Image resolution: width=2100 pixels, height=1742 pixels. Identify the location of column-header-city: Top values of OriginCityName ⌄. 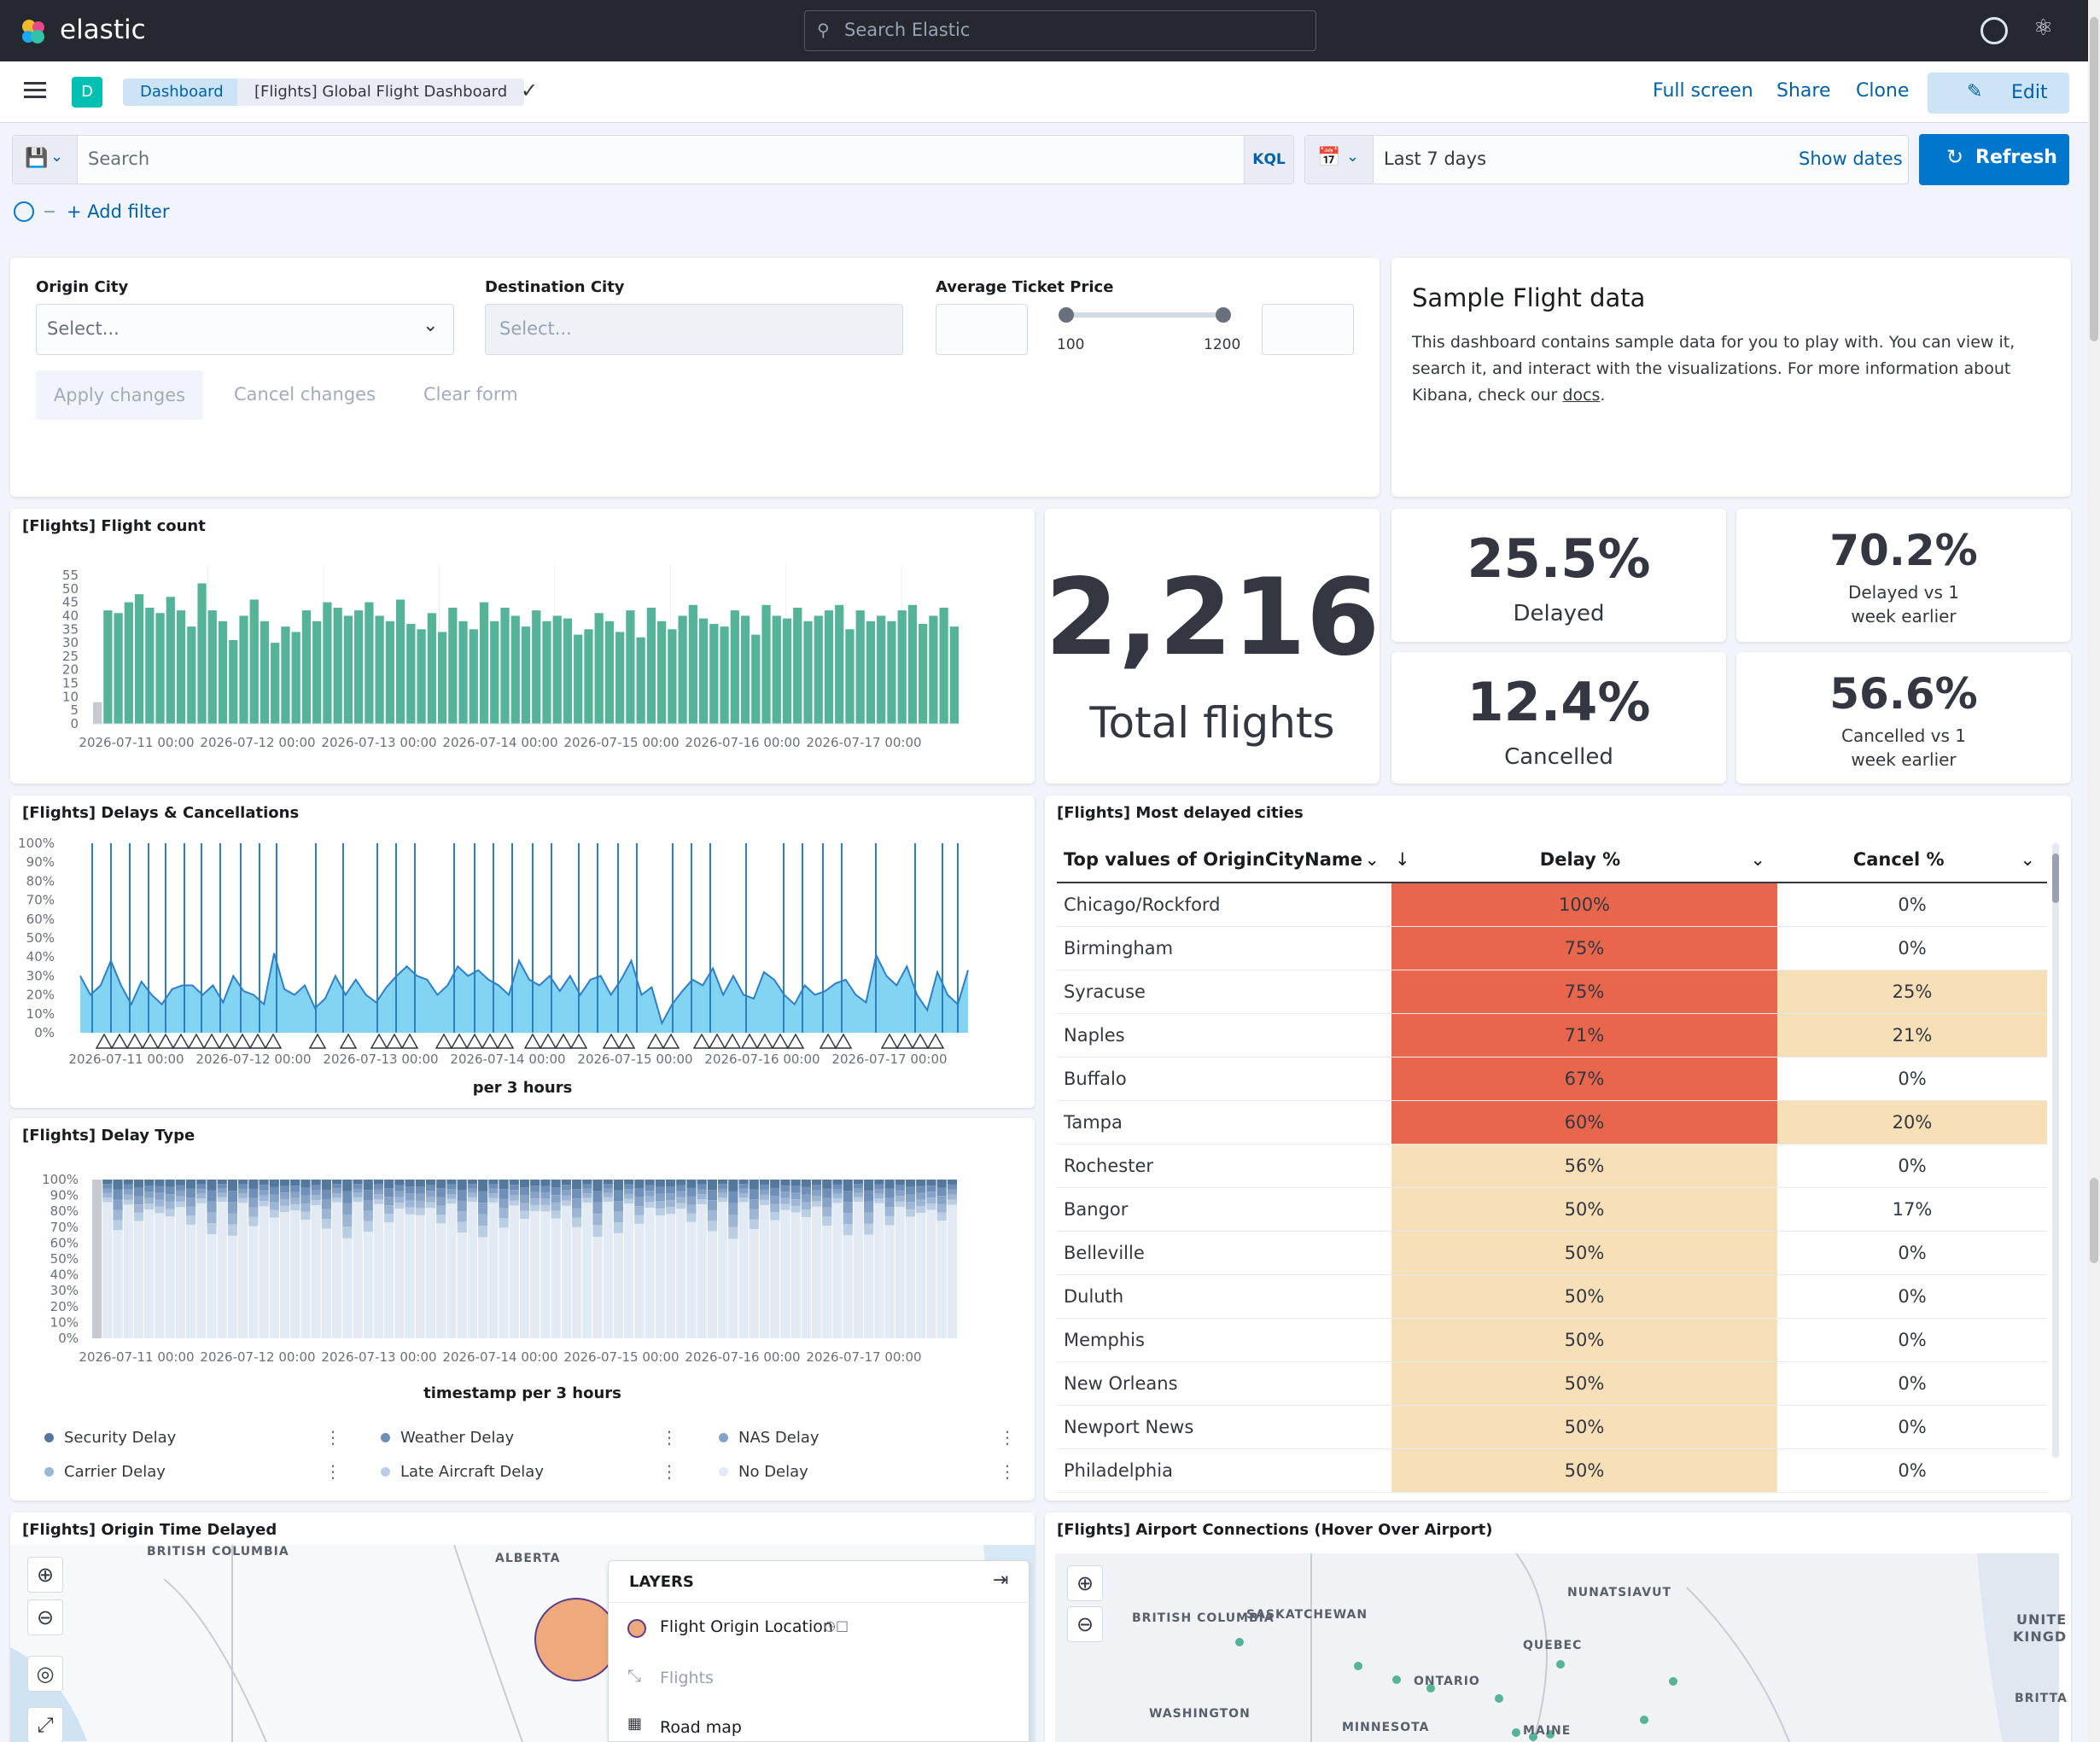
(1224, 859).